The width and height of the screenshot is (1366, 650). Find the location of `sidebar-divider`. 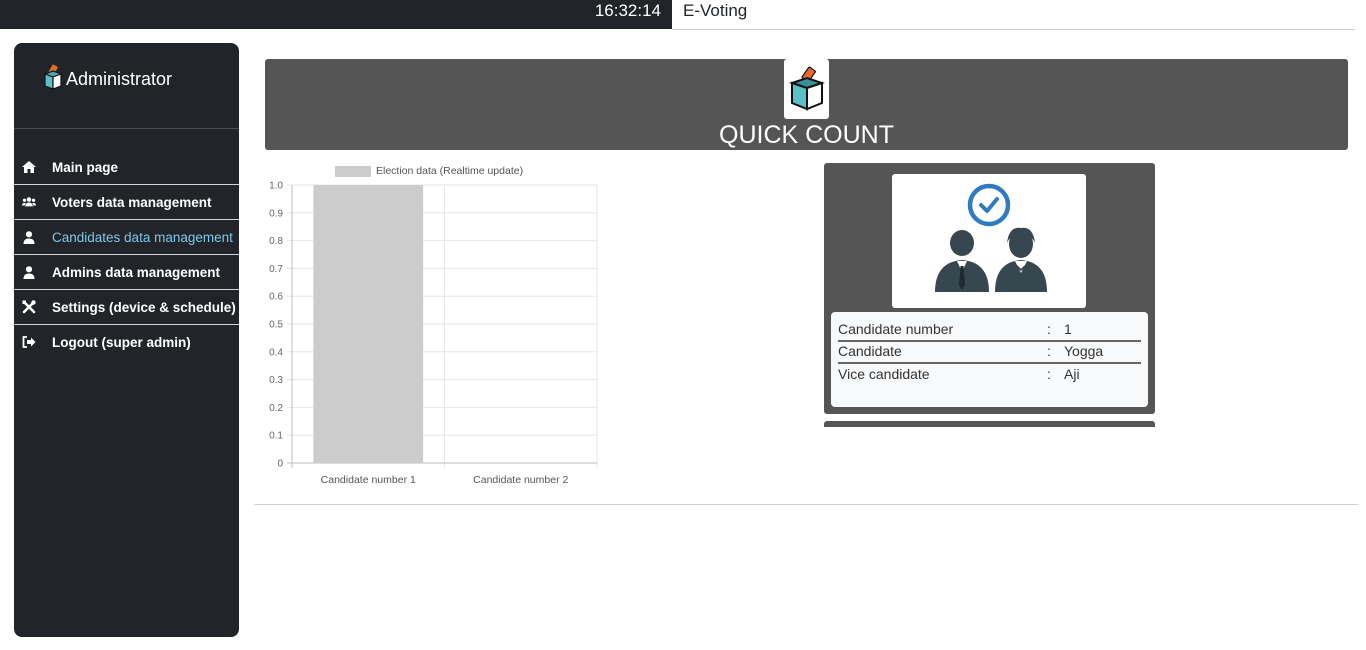

sidebar-divider is located at coordinates (126, 128).